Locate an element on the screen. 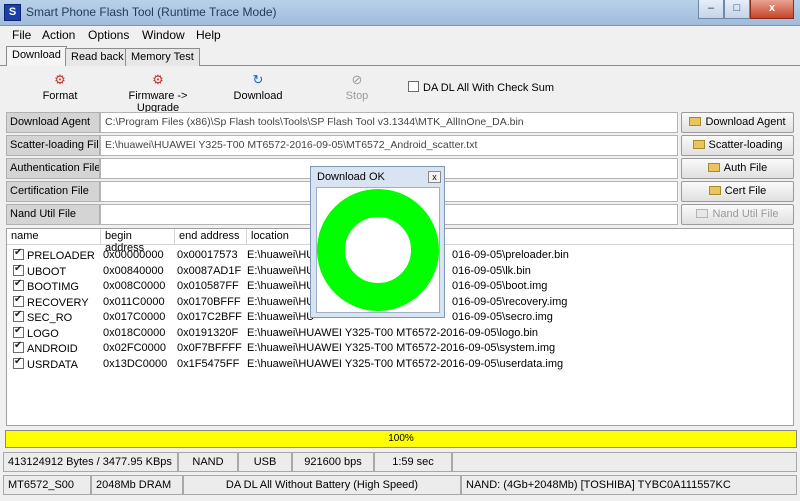 The height and width of the screenshot is (501, 800). location-end: 016-09-05\recovery.img is located at coordinates (510, 301).